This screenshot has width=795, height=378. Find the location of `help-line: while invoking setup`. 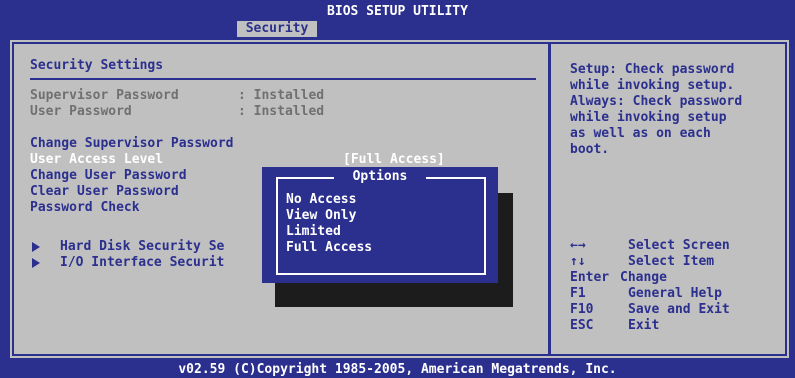

help-line: while invoking setup is located at coordinates (648, 117).